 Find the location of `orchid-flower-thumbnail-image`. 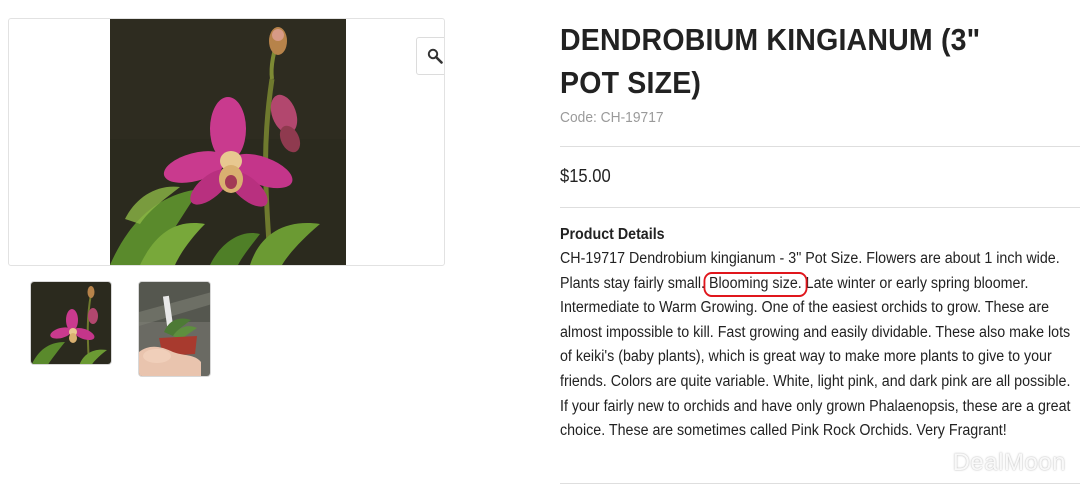

orchid-flower-thumbnail-image is located at coordinates (71, 323).